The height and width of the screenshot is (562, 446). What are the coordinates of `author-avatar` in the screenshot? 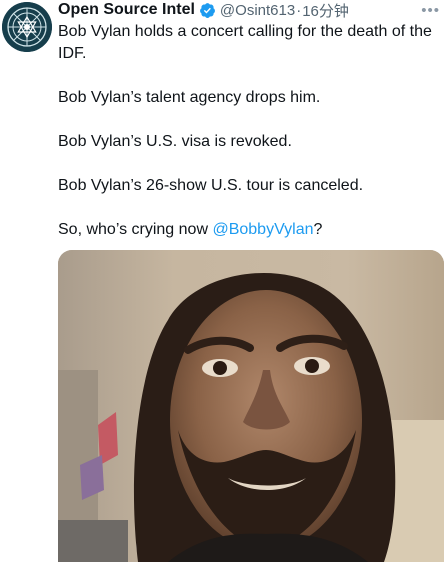 It's located at (27, 27).